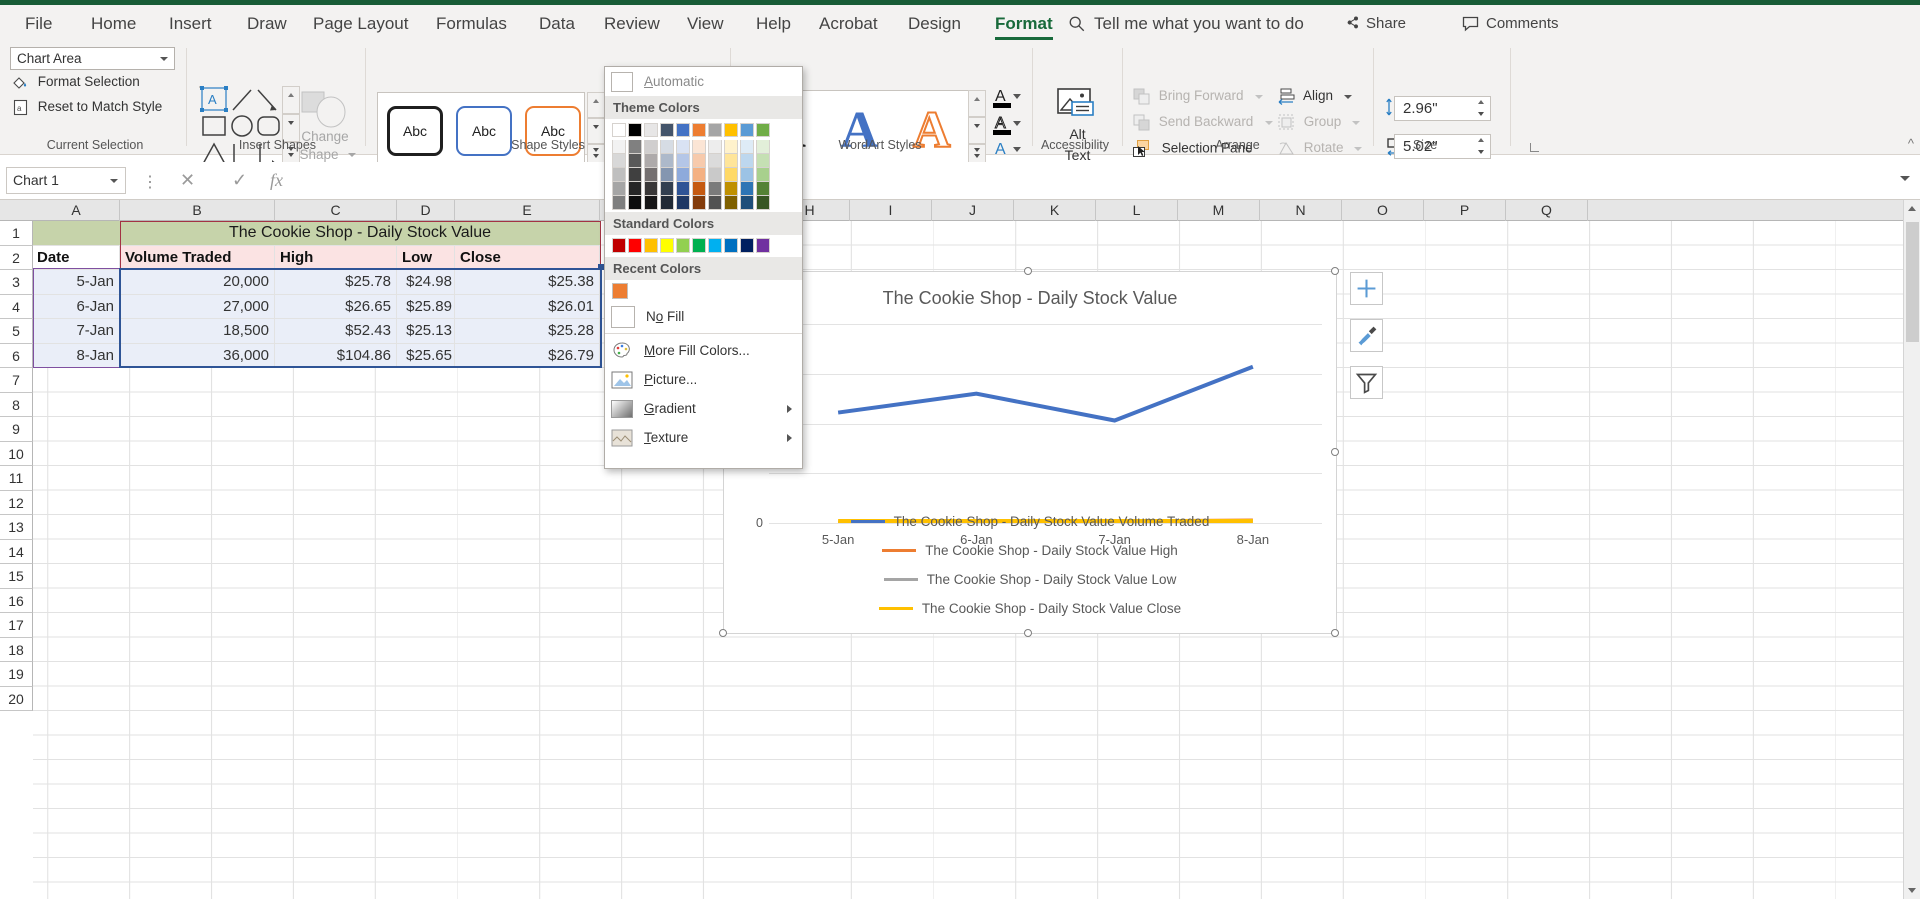  What do you see at coordinates (336, 306) in the screenshot?
I see `cell-c4: $26.65` at bounding box center [336, 306].